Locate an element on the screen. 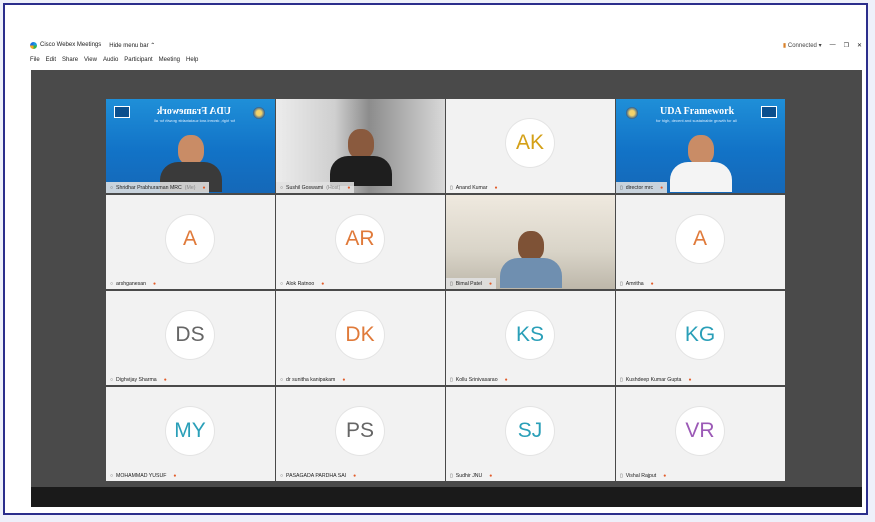 The image size is (875, 522). menu-view: View is located at coordinates (90, 60).